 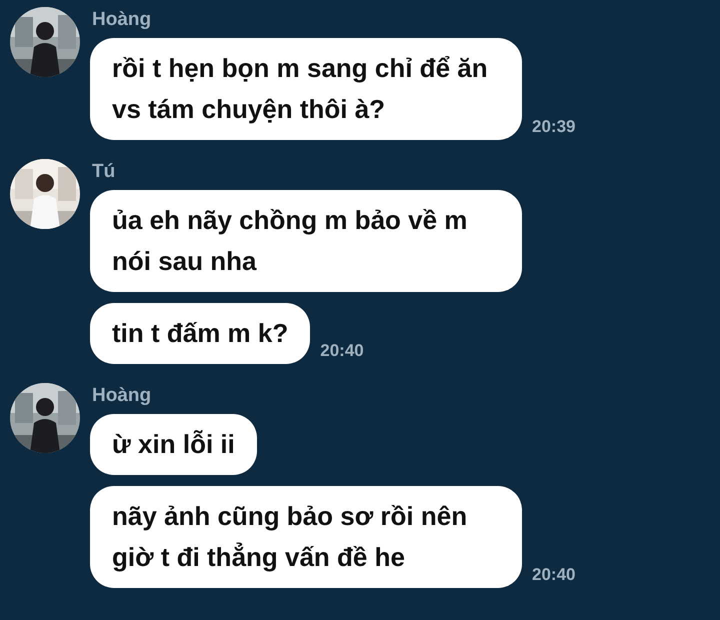 What do you see at coordinates (554, 127) in the screenshot?
I see `message-time: 20:39` at bounding box center [554, 127].